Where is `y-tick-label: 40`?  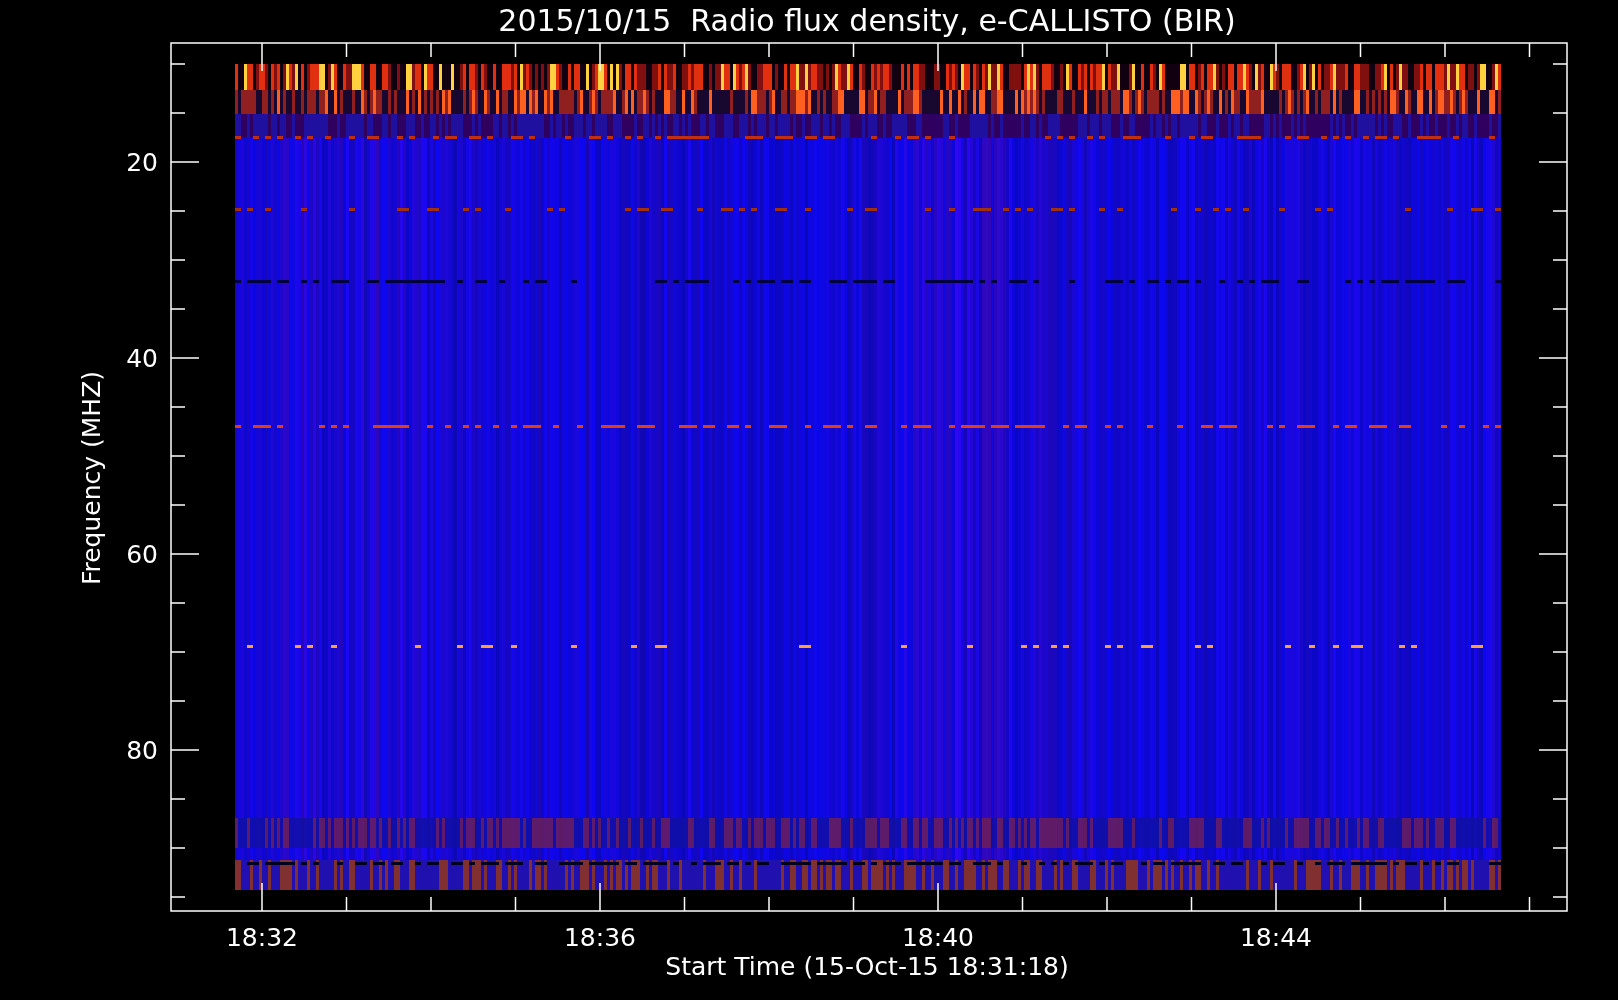 y-tick-label: 40 is located at coordinates (142, 358).